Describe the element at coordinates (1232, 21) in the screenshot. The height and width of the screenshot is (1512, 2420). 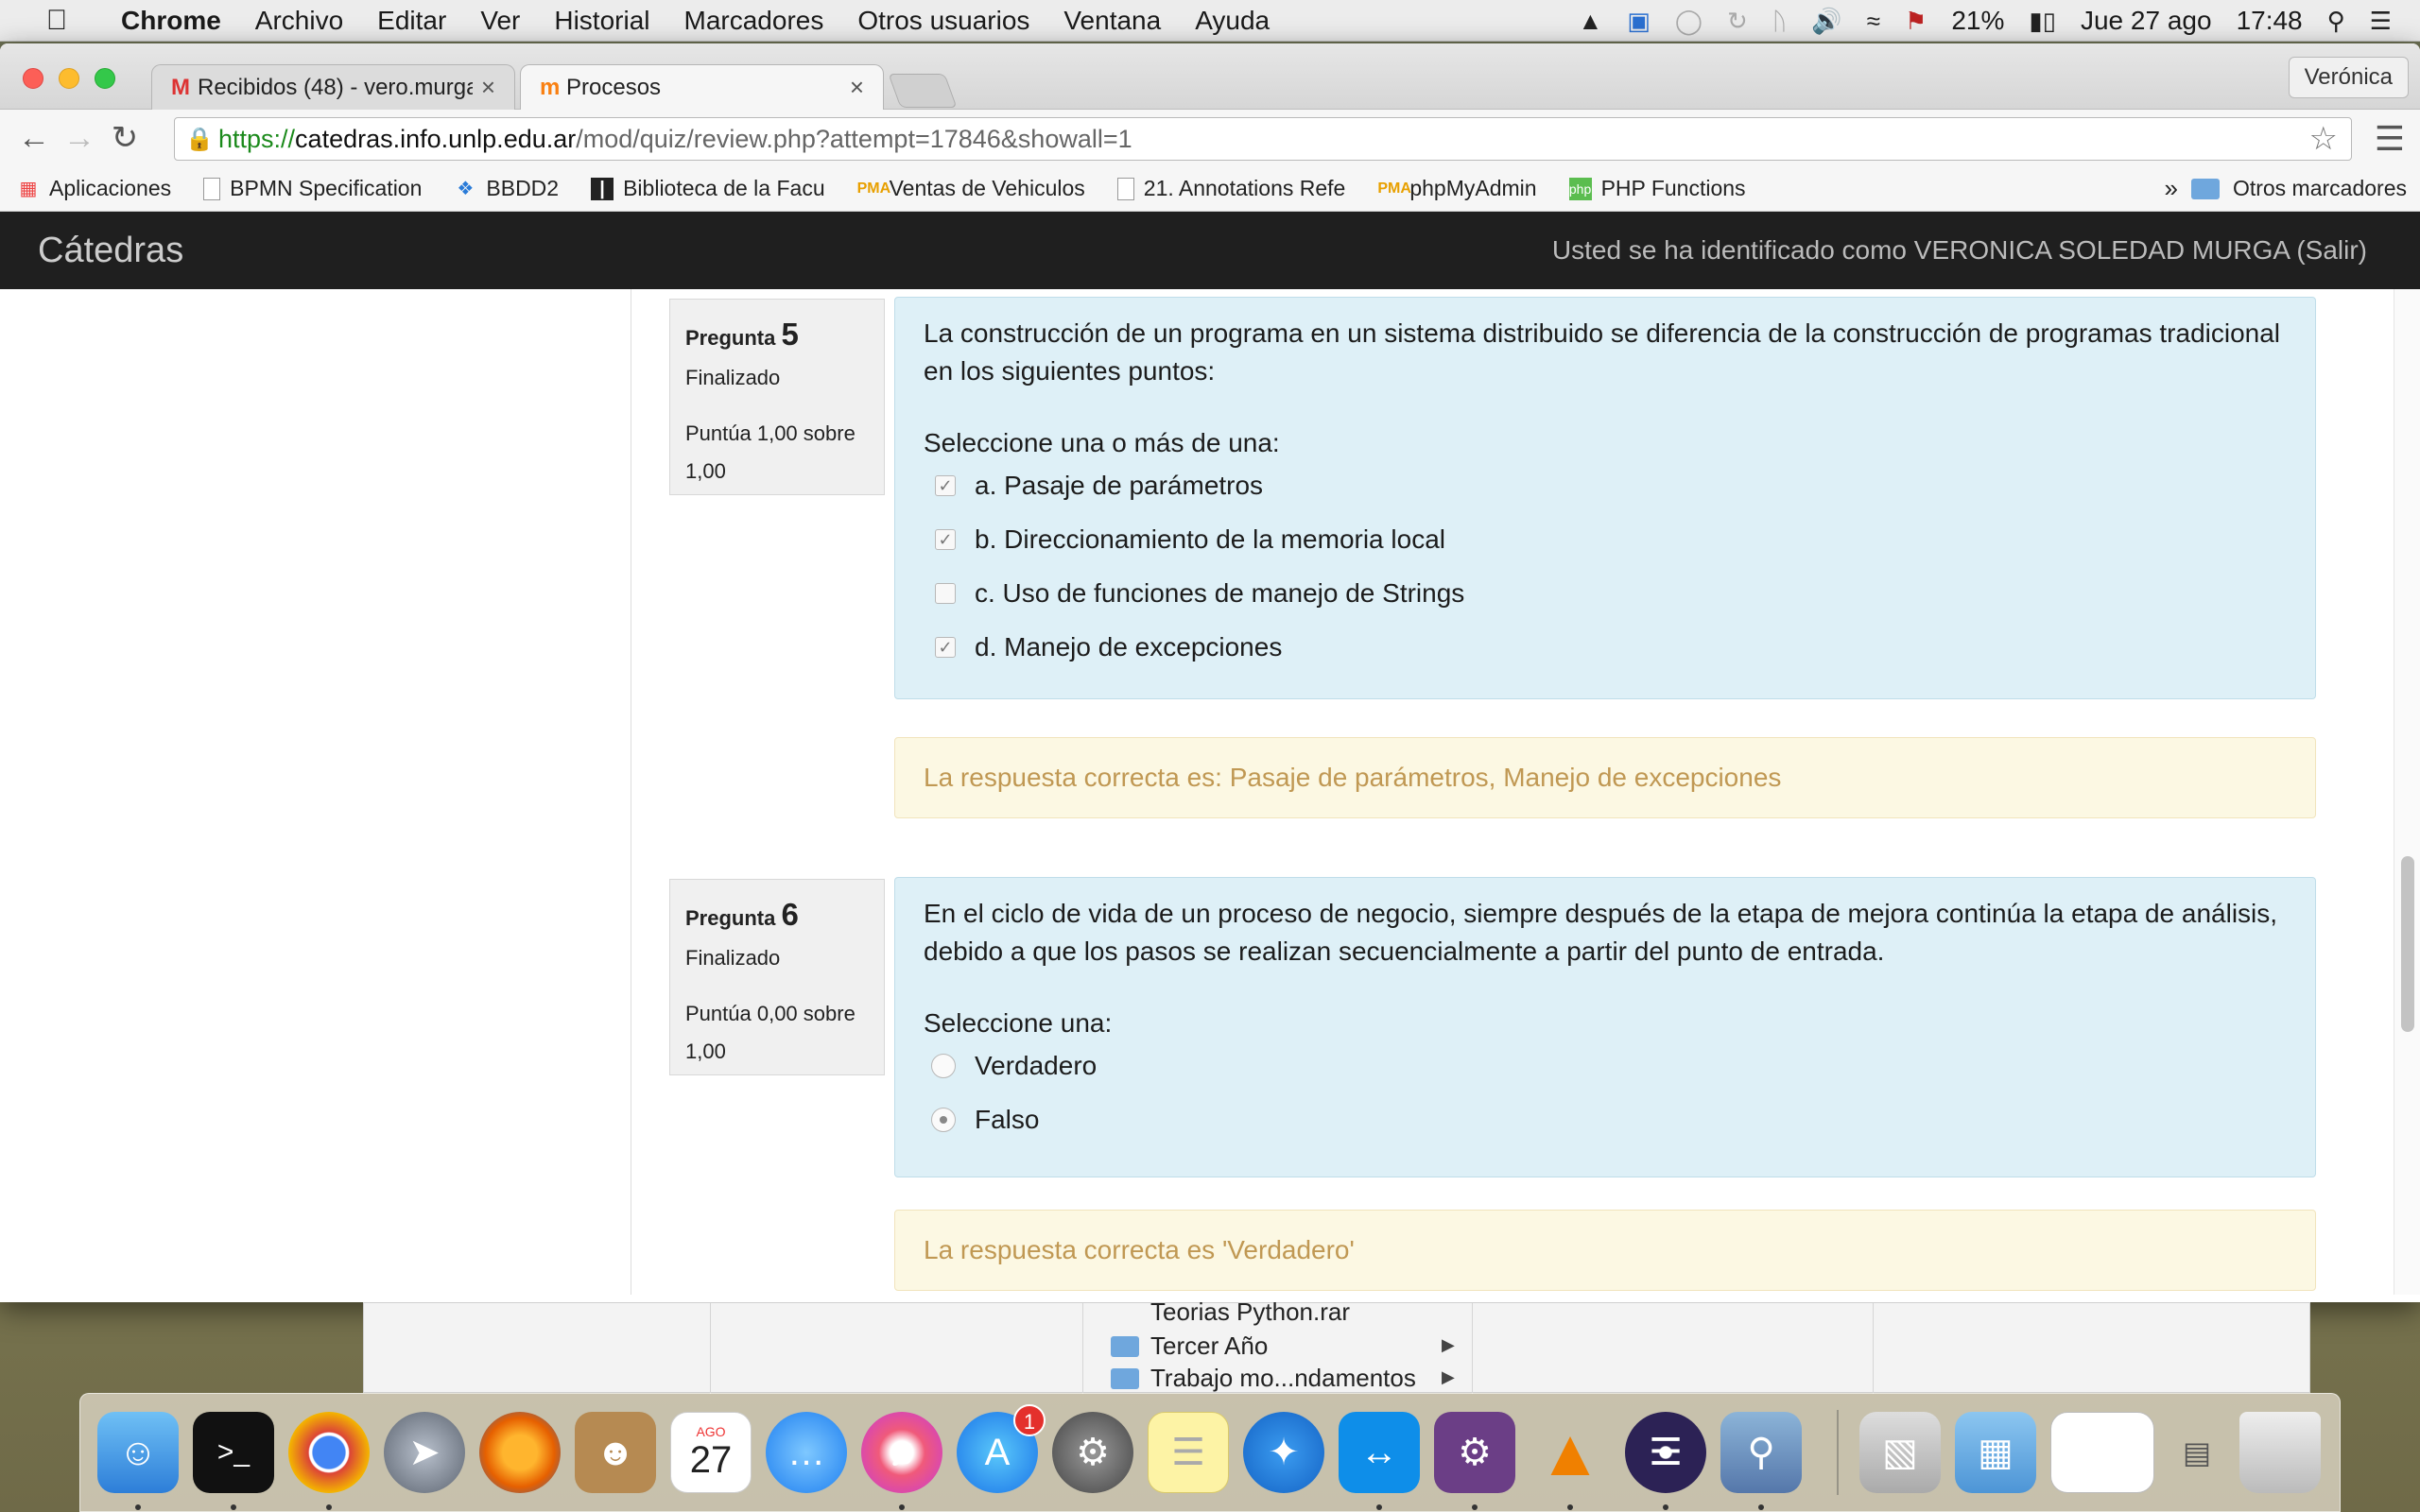
I see `menu-ayuda: Ayuda` at that location.